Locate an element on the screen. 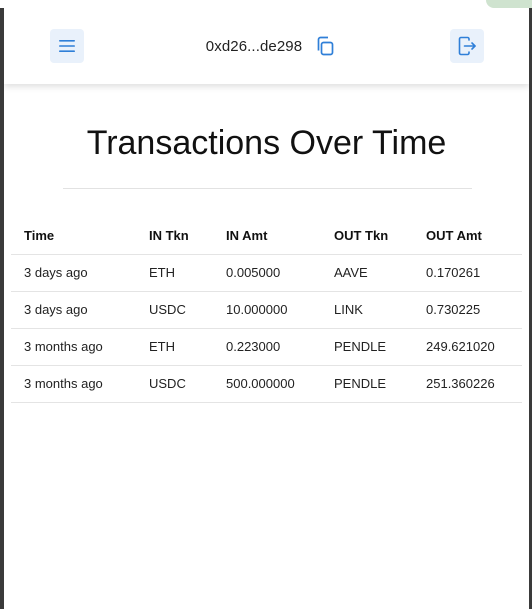  table-header-row: Time IN Tkn IN Amt OUT Tkn OUT Amt is located at coordinates (266, 236).